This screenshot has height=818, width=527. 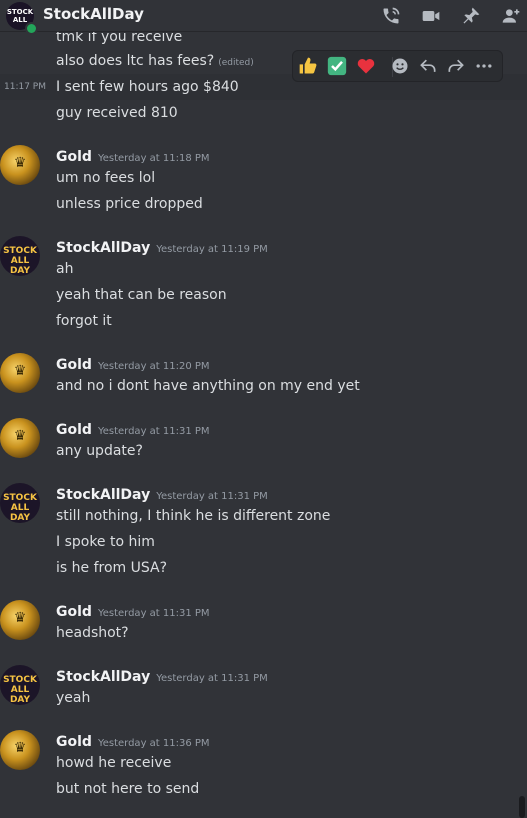 I want to click on thumbs-up-reaction-button, so click(x=308, y=66).